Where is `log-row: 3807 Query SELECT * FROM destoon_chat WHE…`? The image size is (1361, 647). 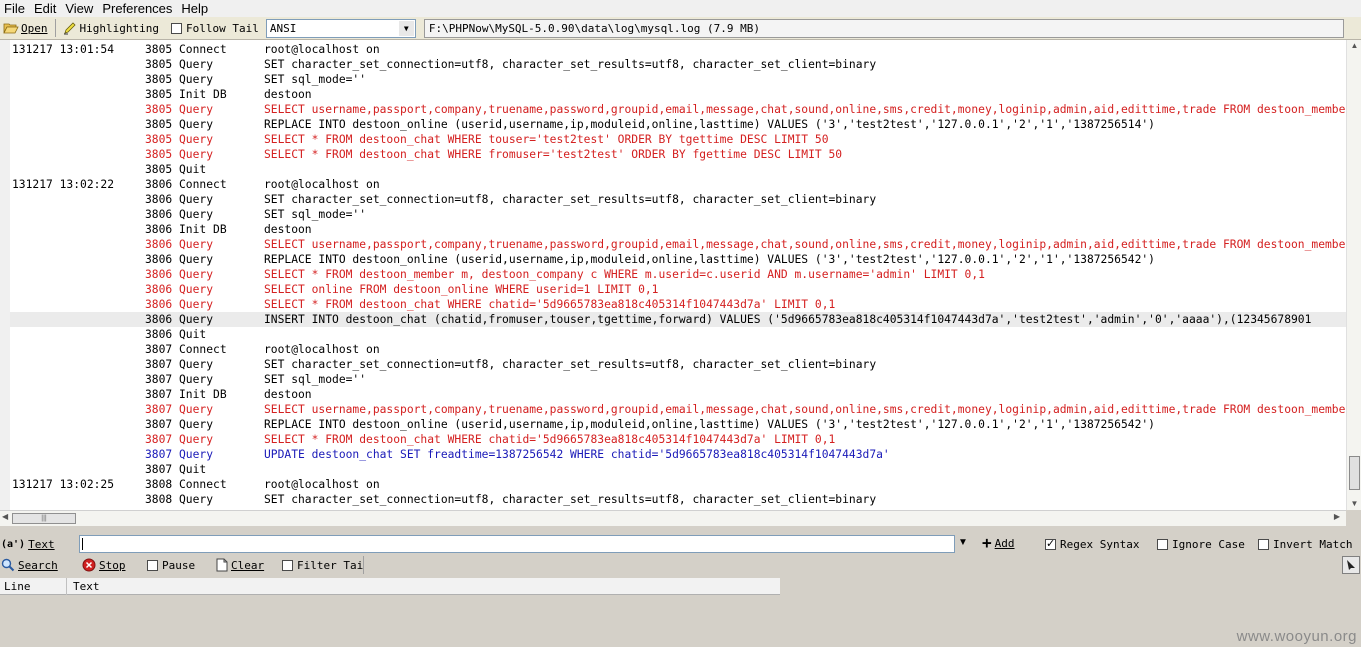 log-row: 3807 Query SELECT * FROM destoon_chat WHE… is located at coordinates (678, 439).